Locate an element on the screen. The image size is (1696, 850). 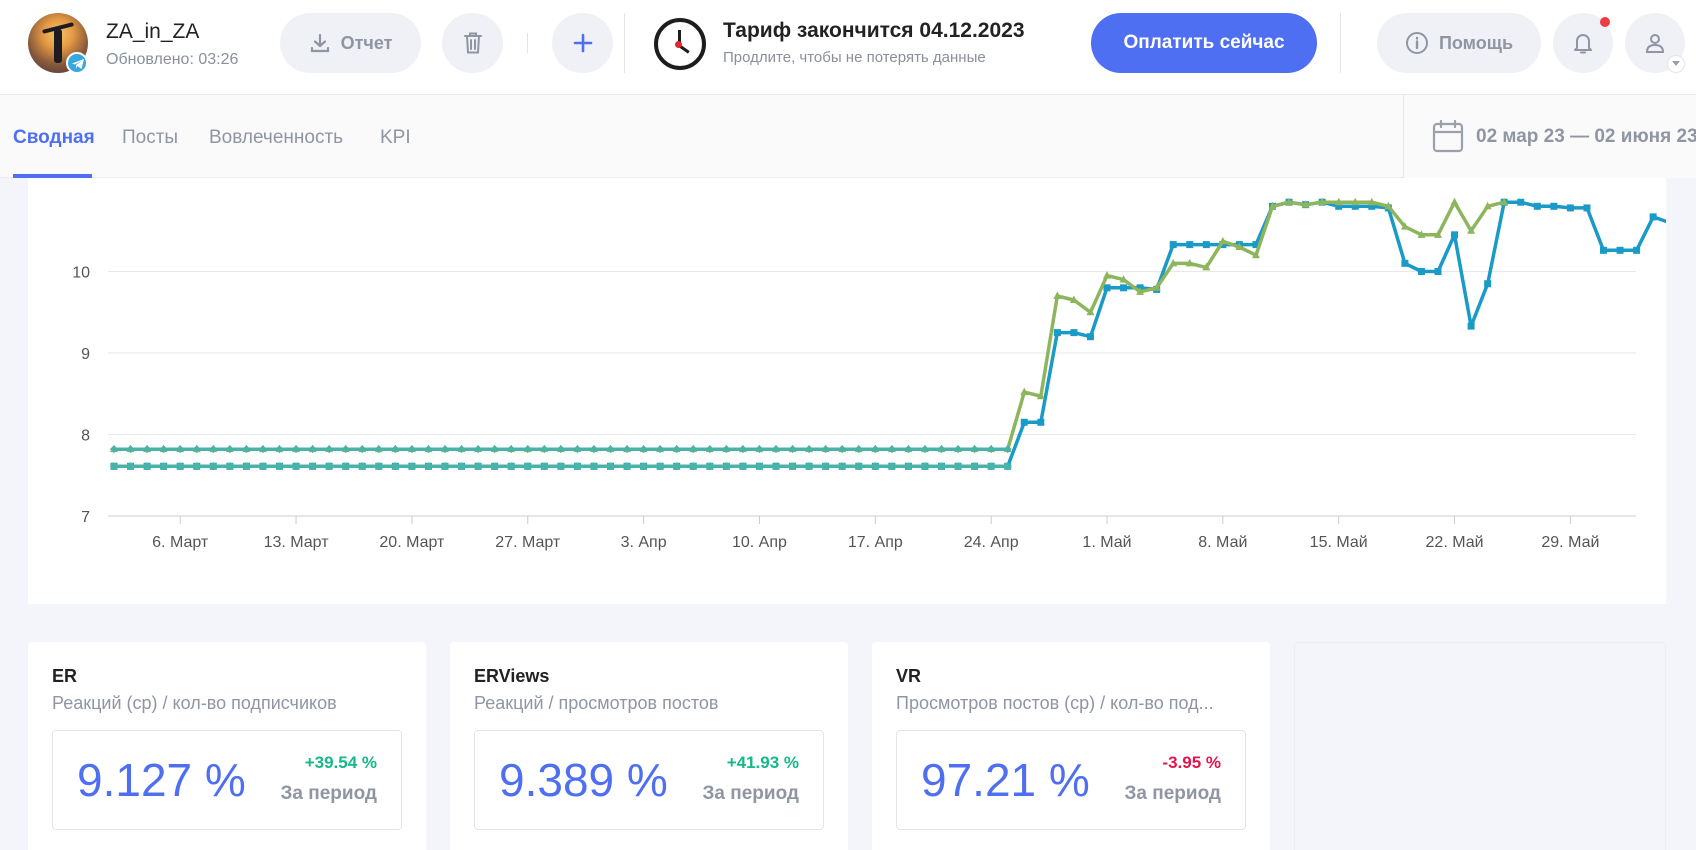
x-tick-label: 15. Май is located at coordinates (1339, 542).